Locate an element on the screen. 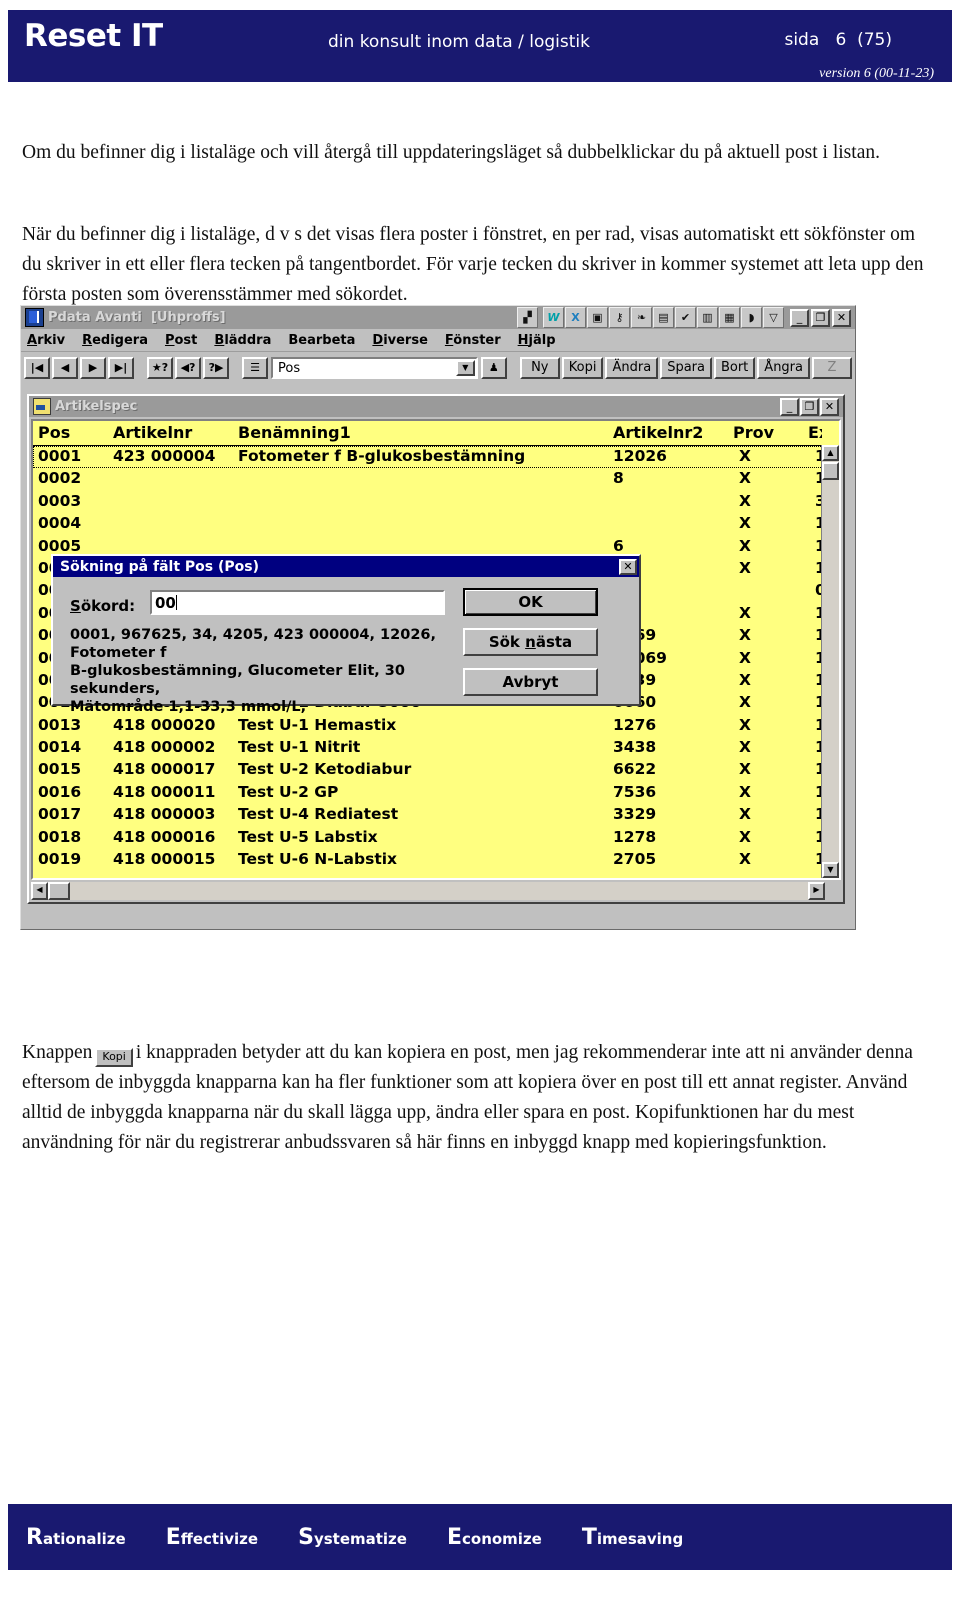  mdi-close-button: ✕ is located at coordinates (829, 406).